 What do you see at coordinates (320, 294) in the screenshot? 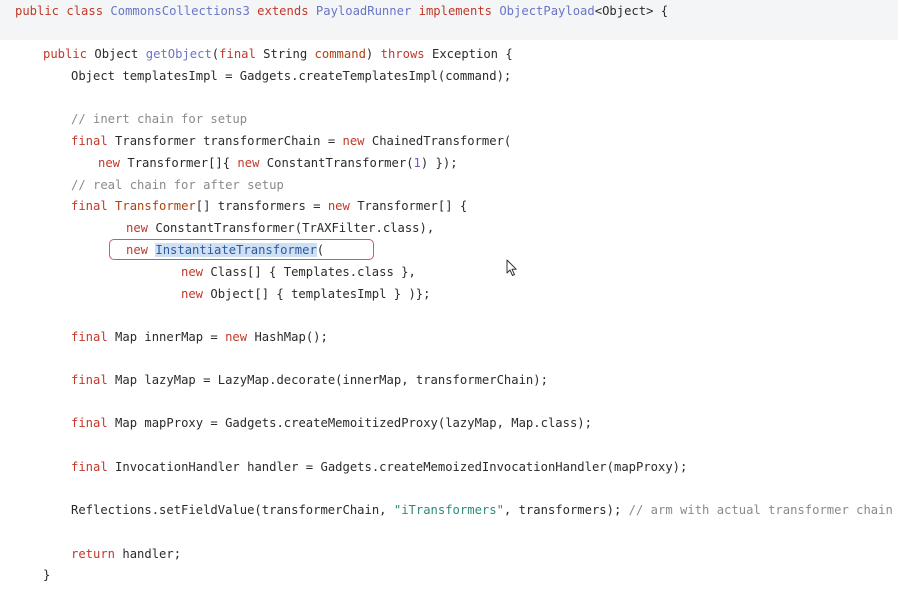
I see `statement-text: Object[] { templatesImpl } )};` at bounding box center [320, 294].